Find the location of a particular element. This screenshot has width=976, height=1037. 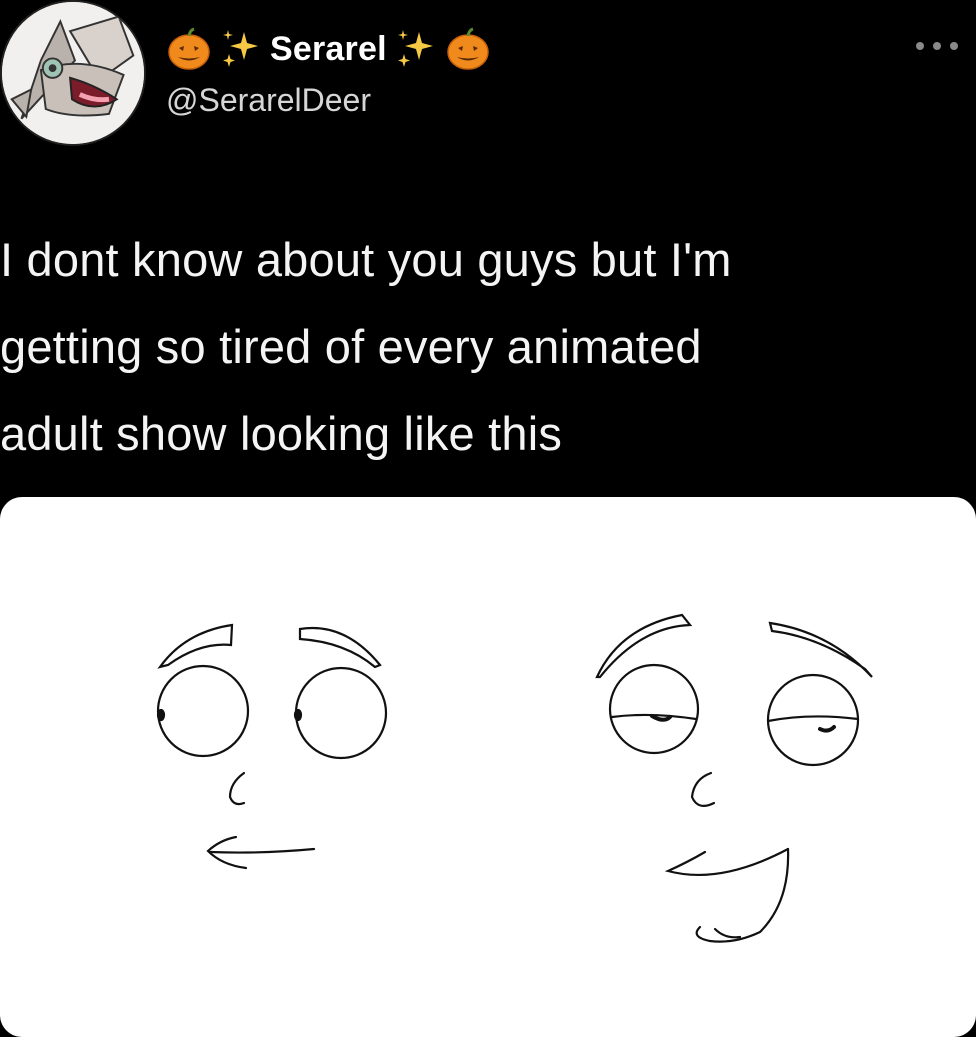

author-display-name: Serarel is located at coordinates (328, 48).